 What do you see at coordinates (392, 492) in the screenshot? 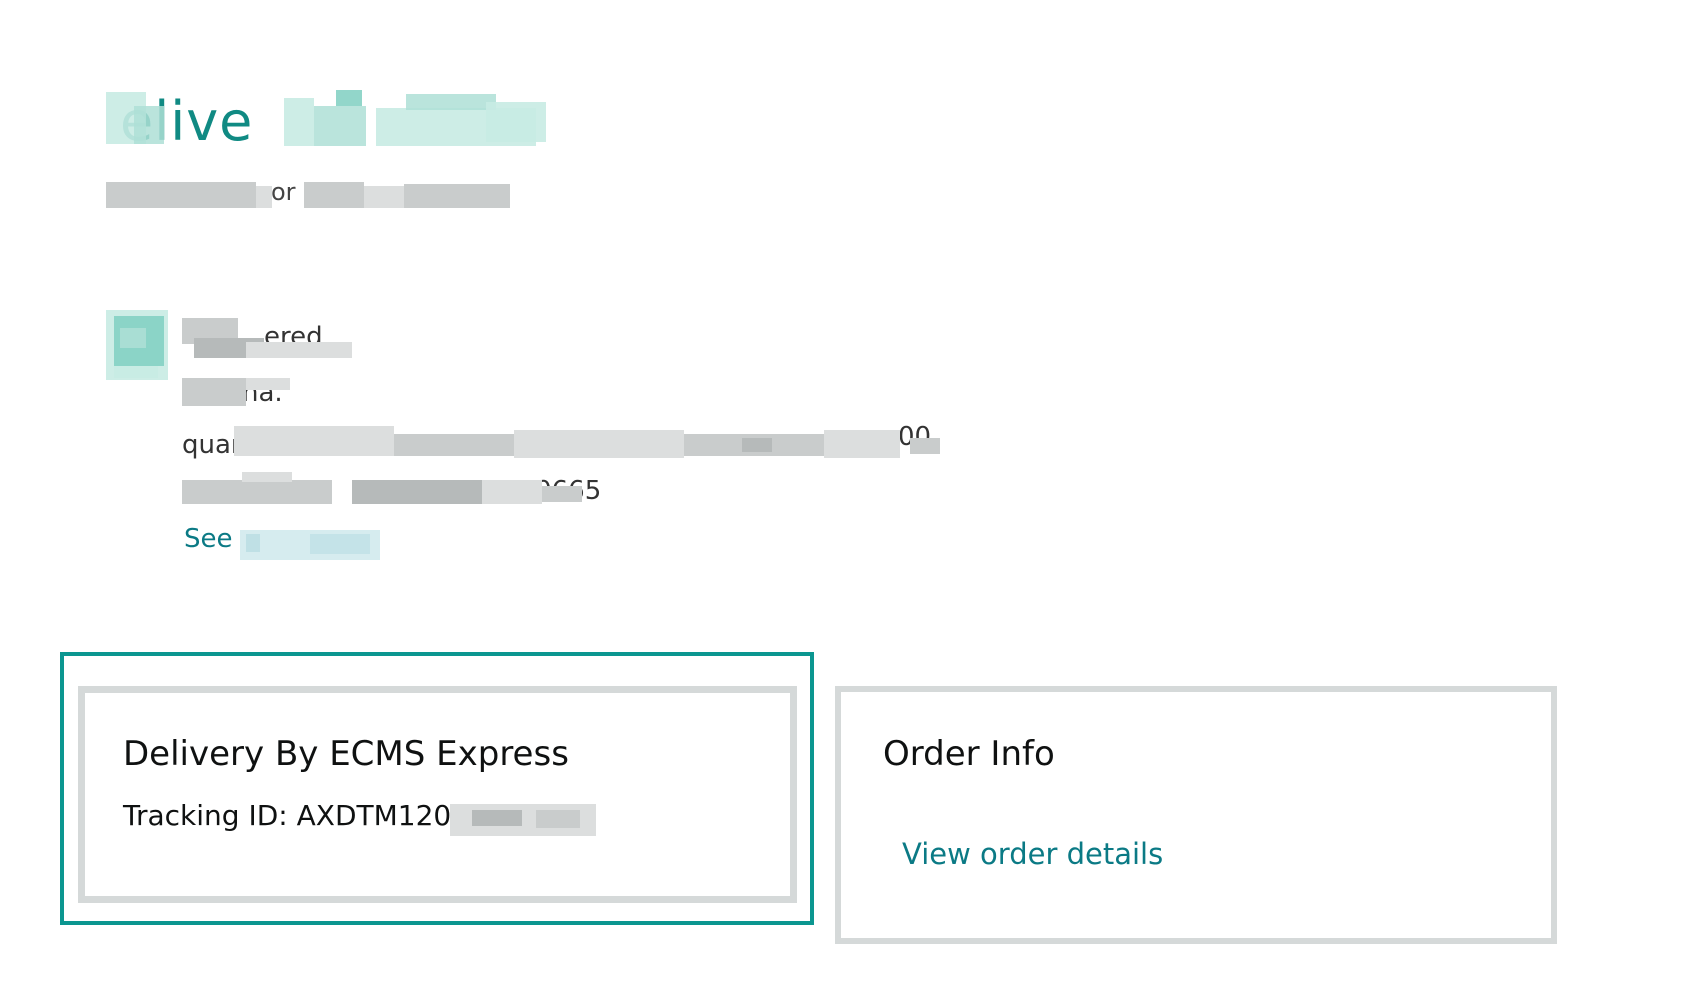
I see `status-line-4: 510665` at bounding box center [392, 492].